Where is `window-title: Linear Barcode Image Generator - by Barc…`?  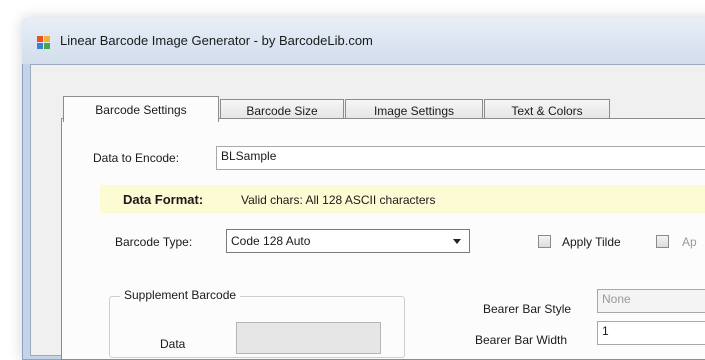 window-title: Linear Barcode Image Generator - by Barc… is located at coordinates (216, 40).